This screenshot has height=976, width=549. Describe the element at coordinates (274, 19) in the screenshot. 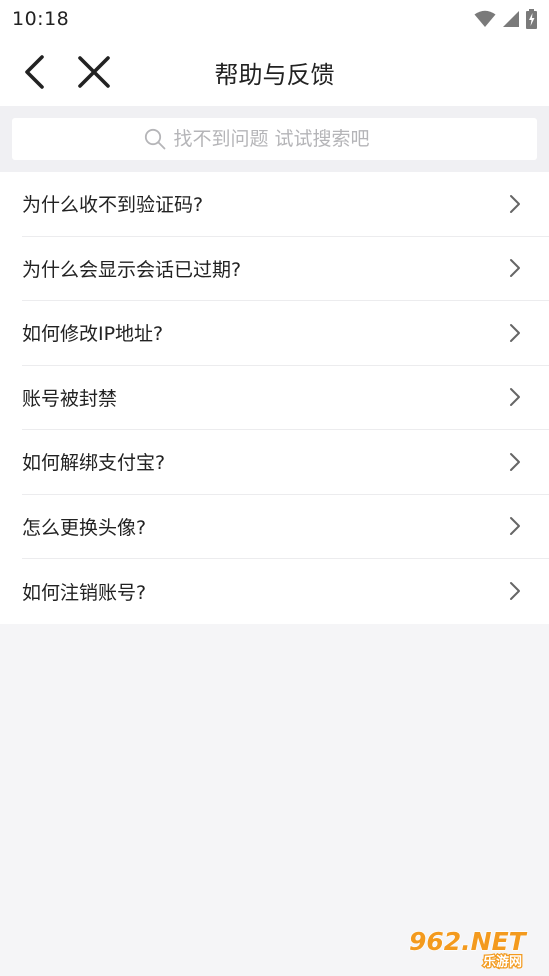

I see `status-bar: 10:18` at that location.